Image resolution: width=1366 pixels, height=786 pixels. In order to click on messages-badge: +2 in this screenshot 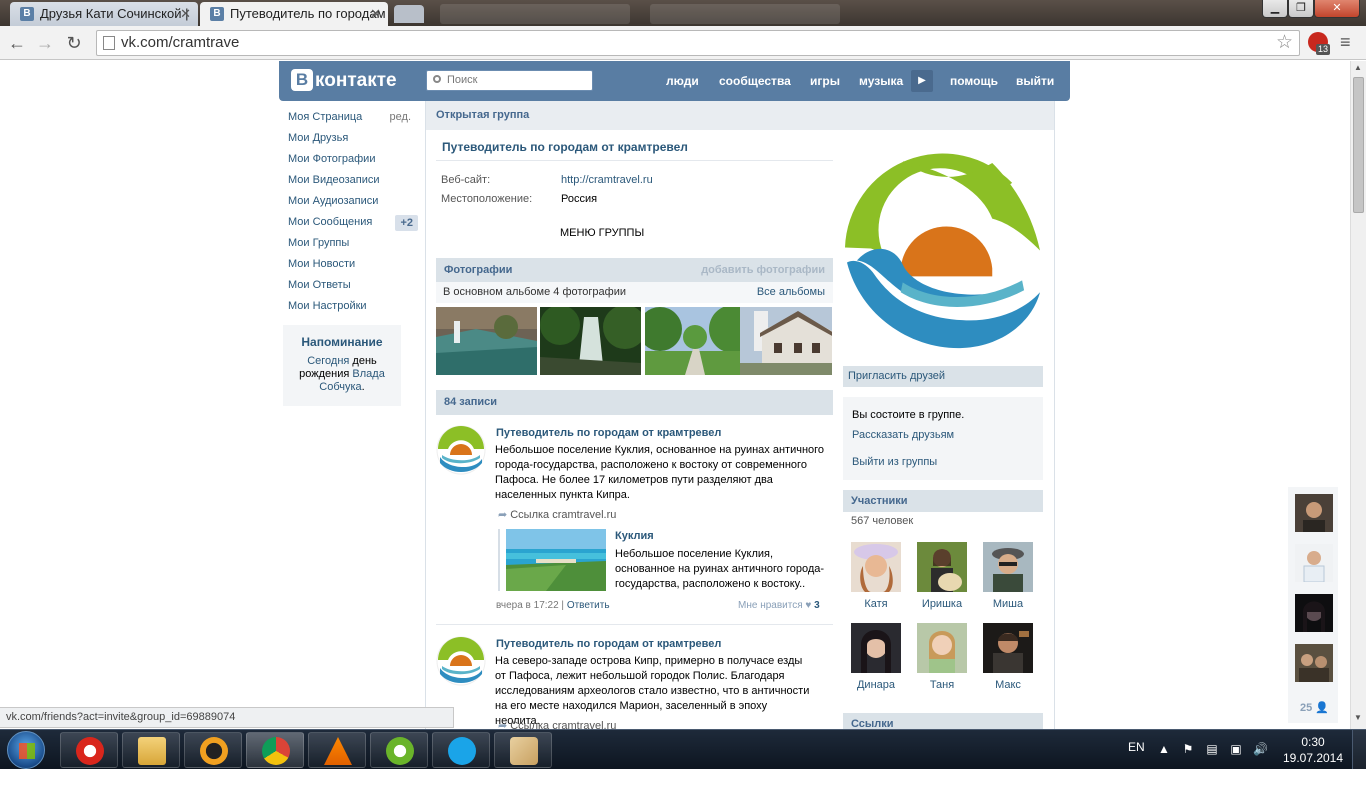, I will do `click(406, 223)`.